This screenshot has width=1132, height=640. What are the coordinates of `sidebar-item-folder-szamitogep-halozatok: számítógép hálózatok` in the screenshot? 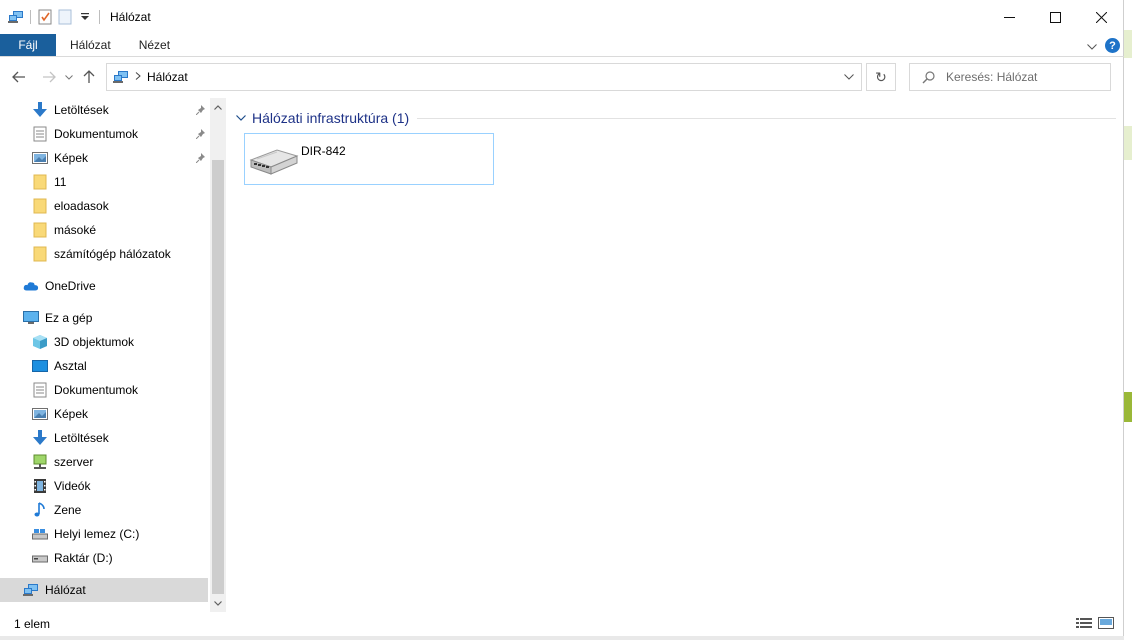 It's located at (104, 254).